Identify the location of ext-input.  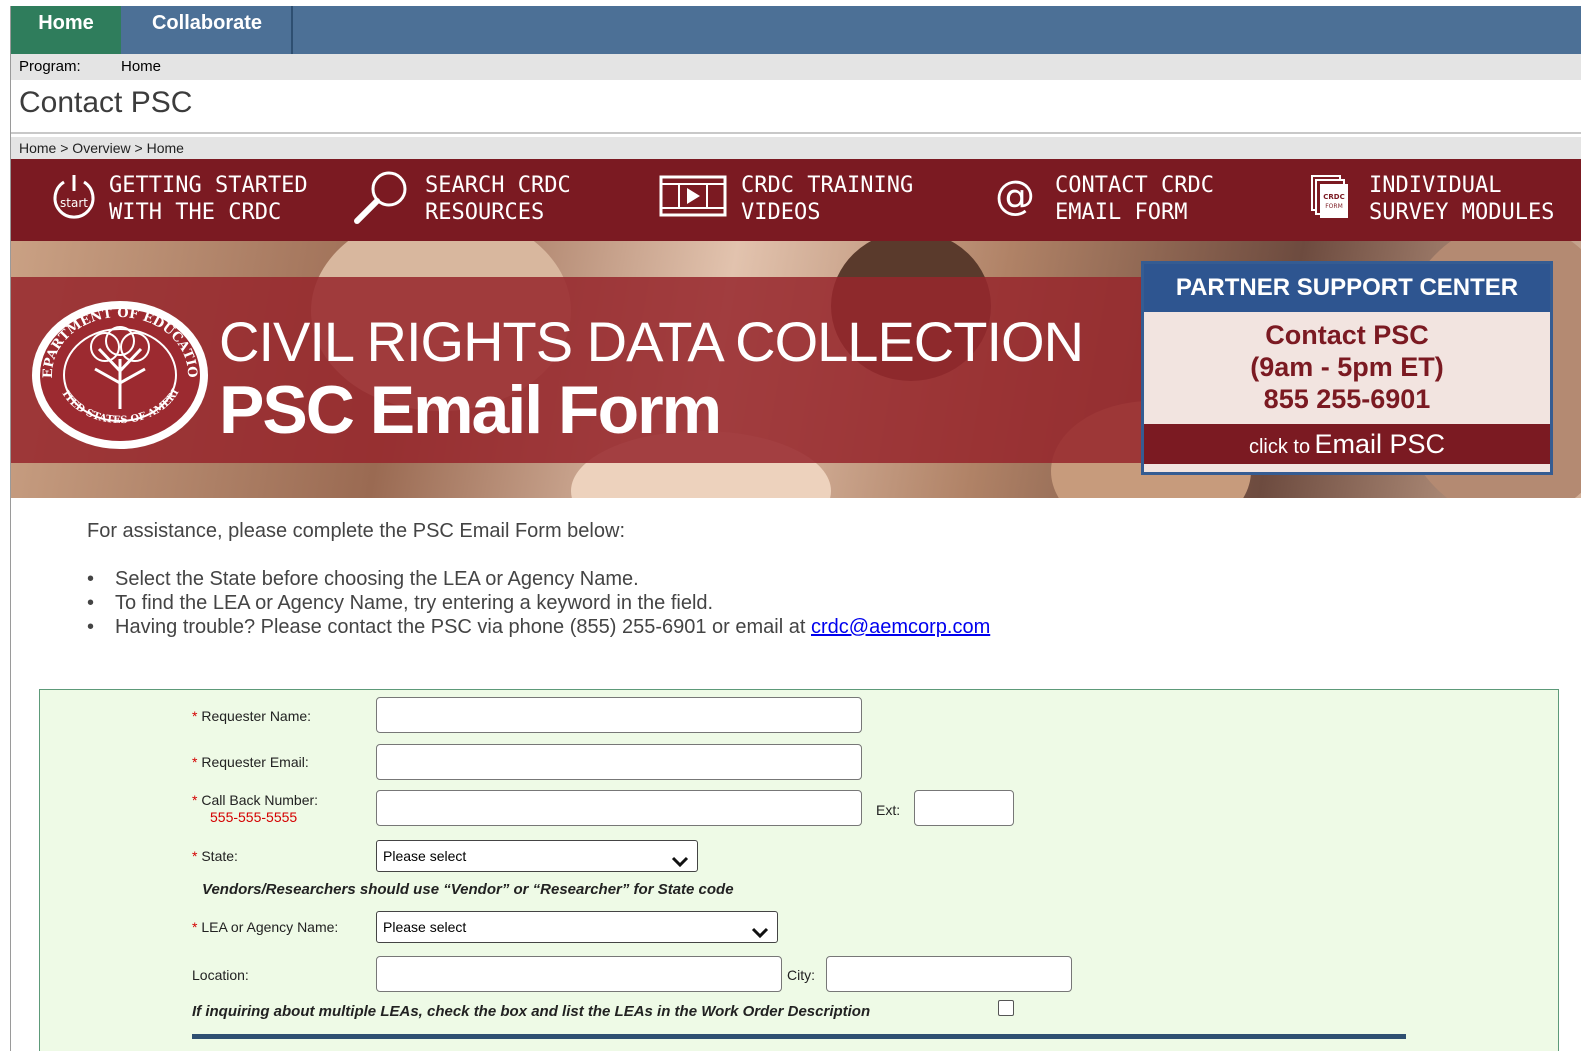
(964, 808).